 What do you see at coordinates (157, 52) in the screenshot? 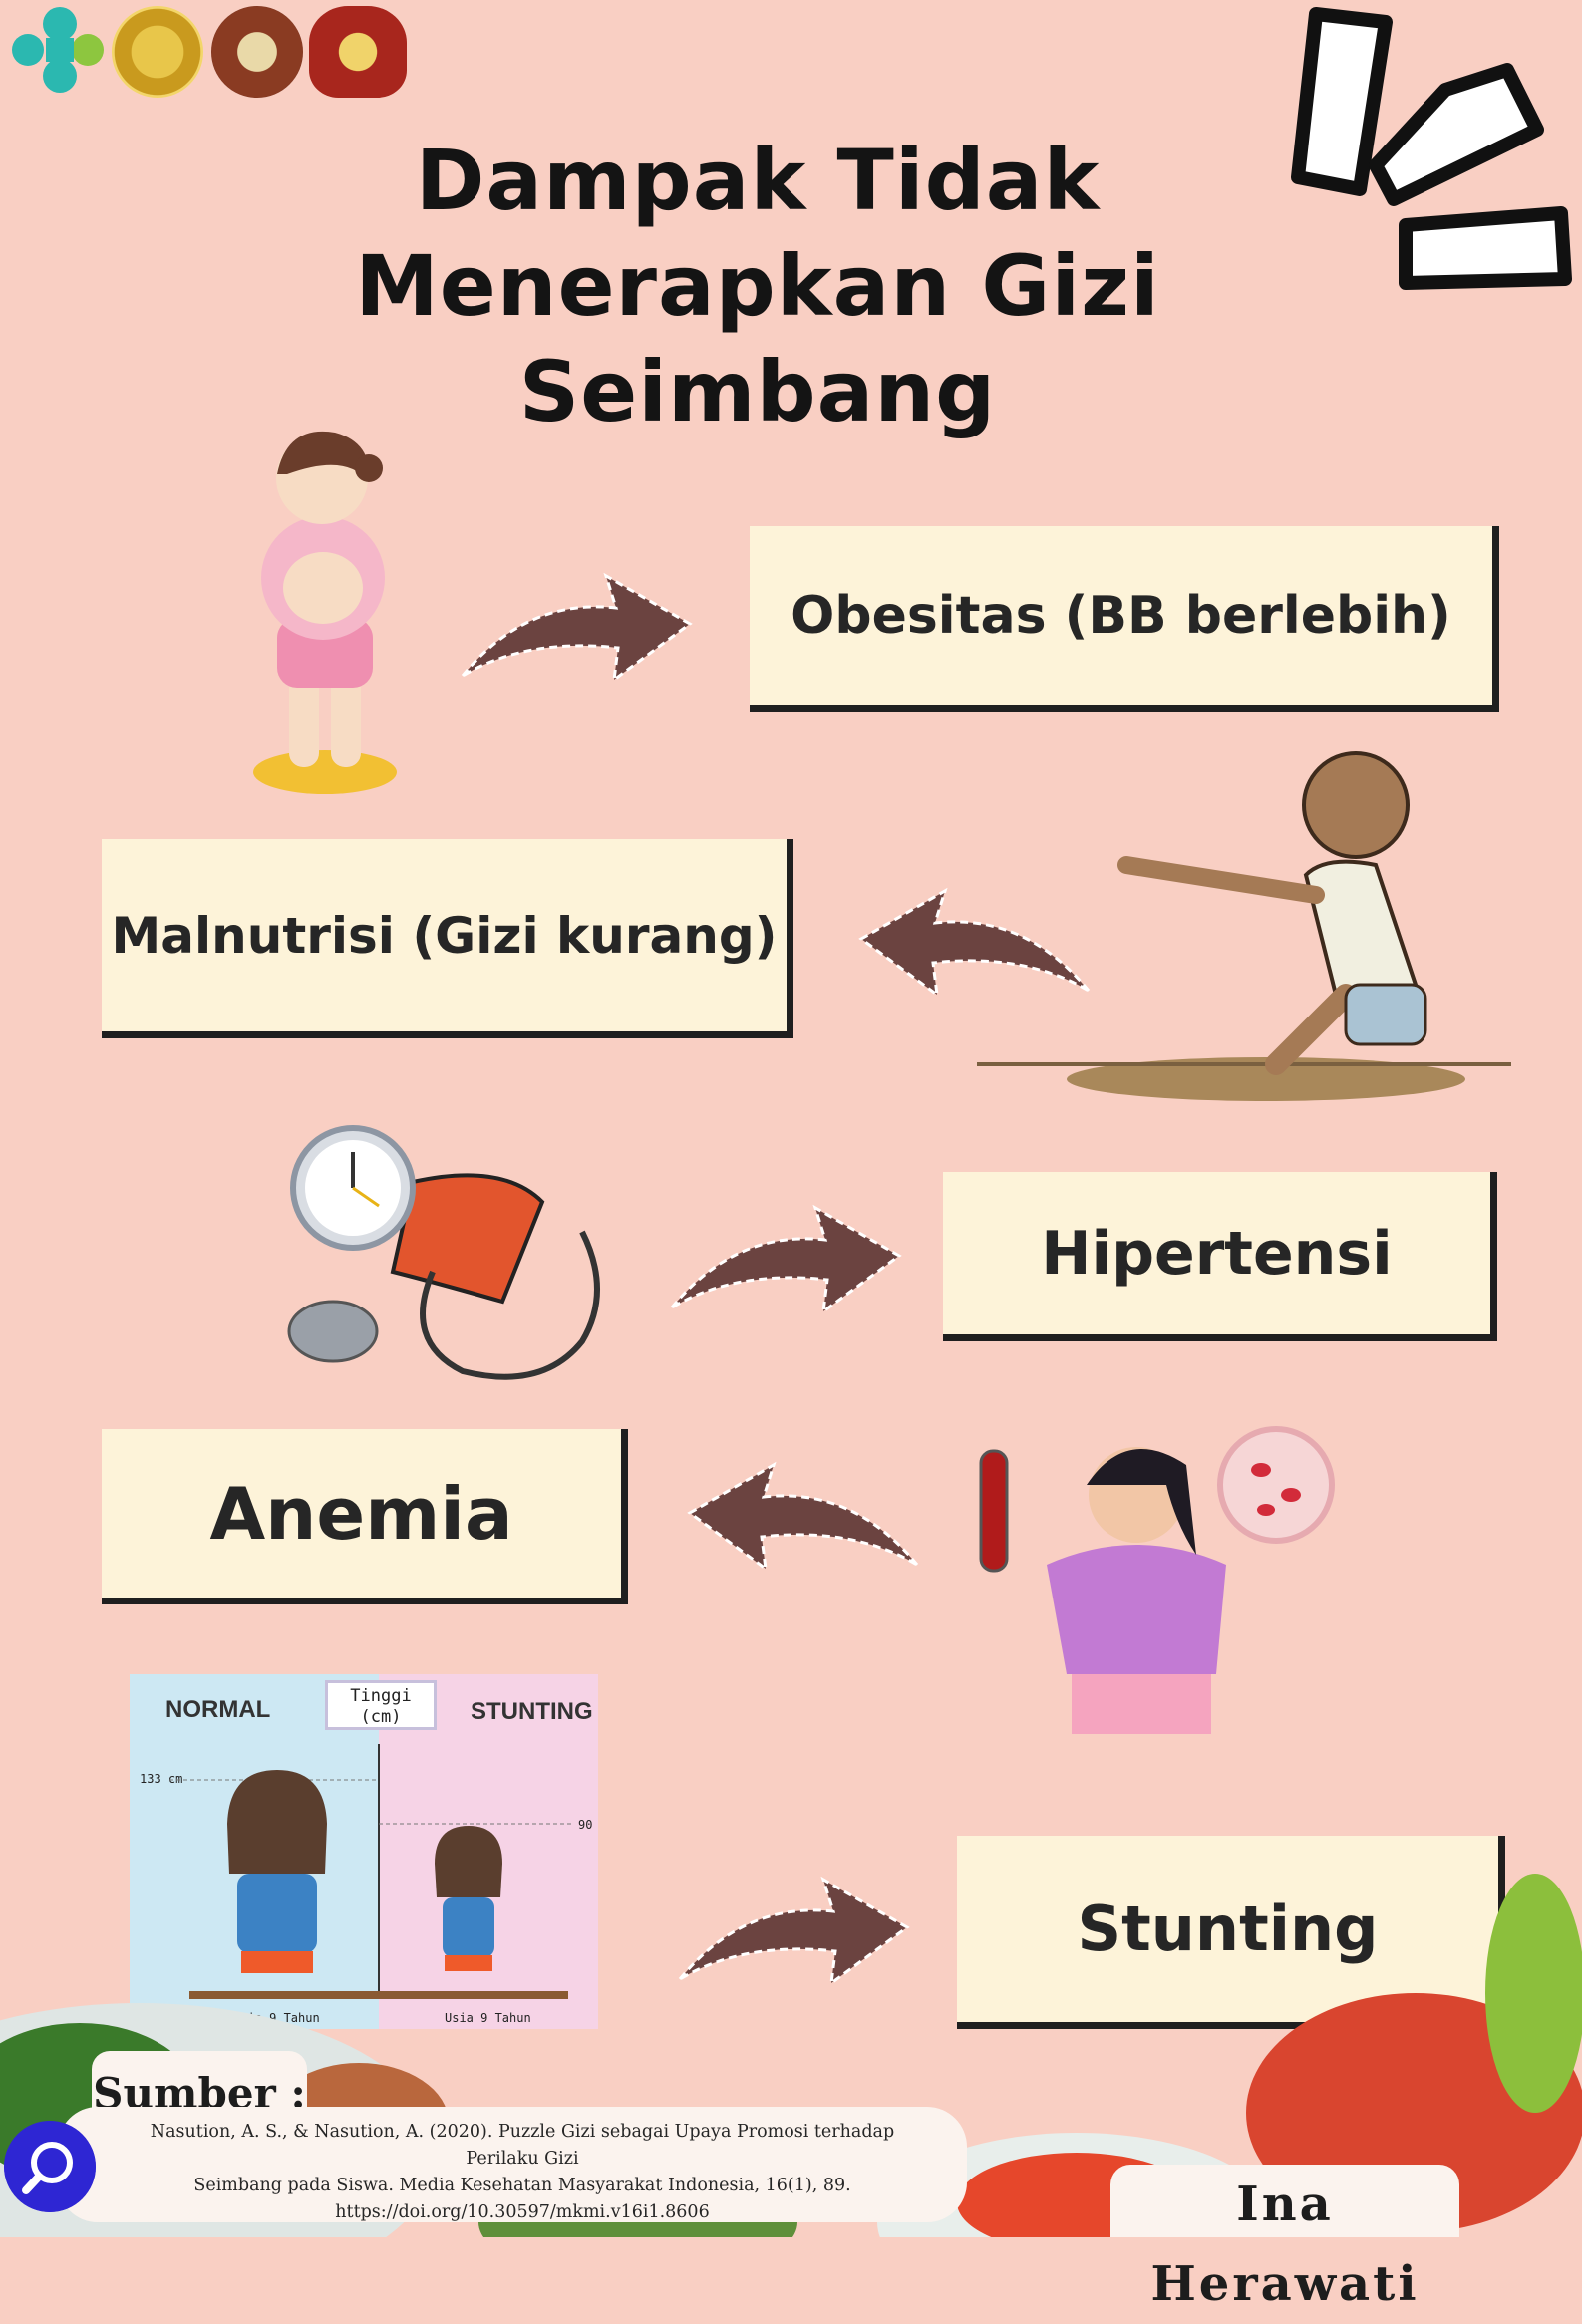
I see `poltekkes-bengkulu-logo` at bounding box center [157, 52].